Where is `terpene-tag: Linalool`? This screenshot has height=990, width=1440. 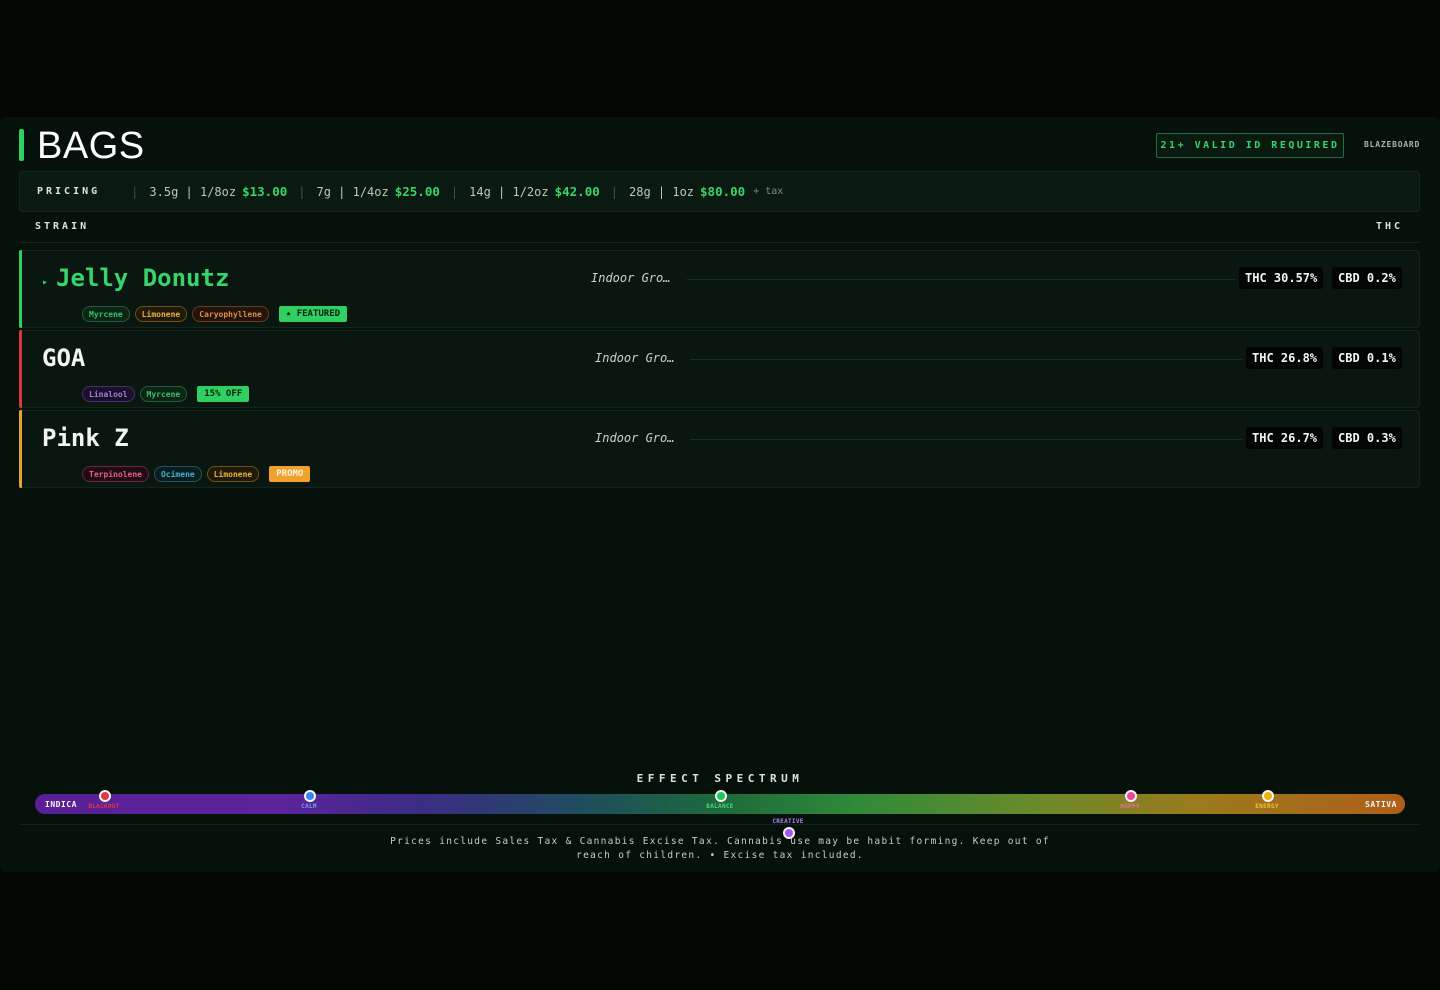 terpene-tag: Linalool is located at coordinates (108, 394).